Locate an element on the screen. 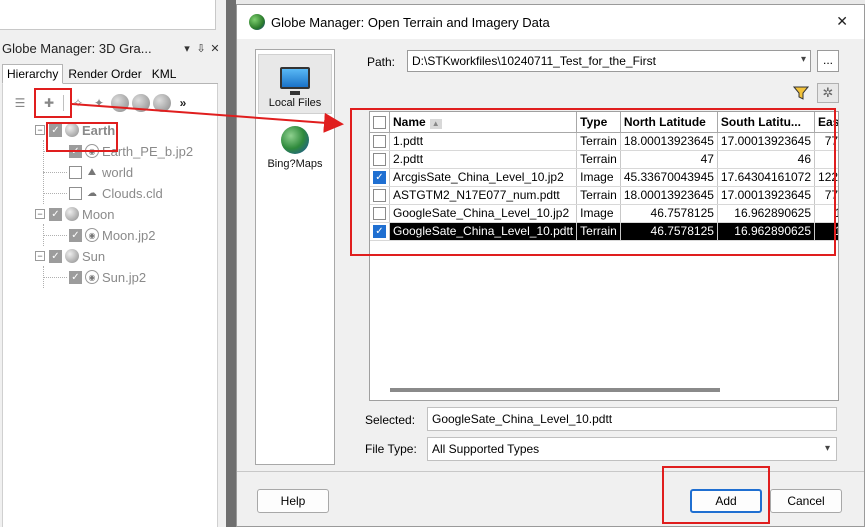 This screenshot has width=865, height=527. file-type-combobox: All Supported Types ▾ is located at coordinates (632, 449).